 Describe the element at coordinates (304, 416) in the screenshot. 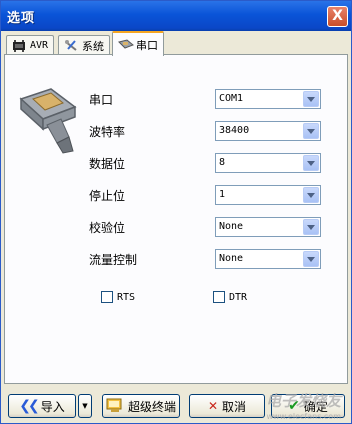

I see `watermark-url: www.elecfans.com` at that location.